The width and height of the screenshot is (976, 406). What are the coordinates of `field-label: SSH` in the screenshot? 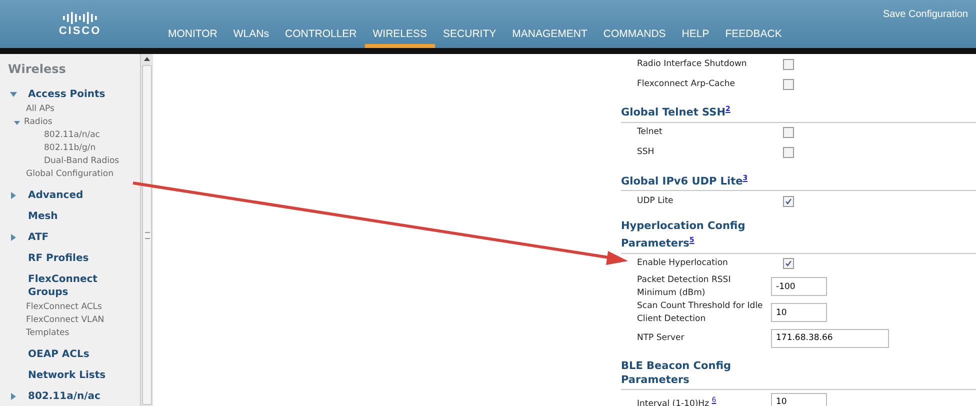 It's located at (646, 152).